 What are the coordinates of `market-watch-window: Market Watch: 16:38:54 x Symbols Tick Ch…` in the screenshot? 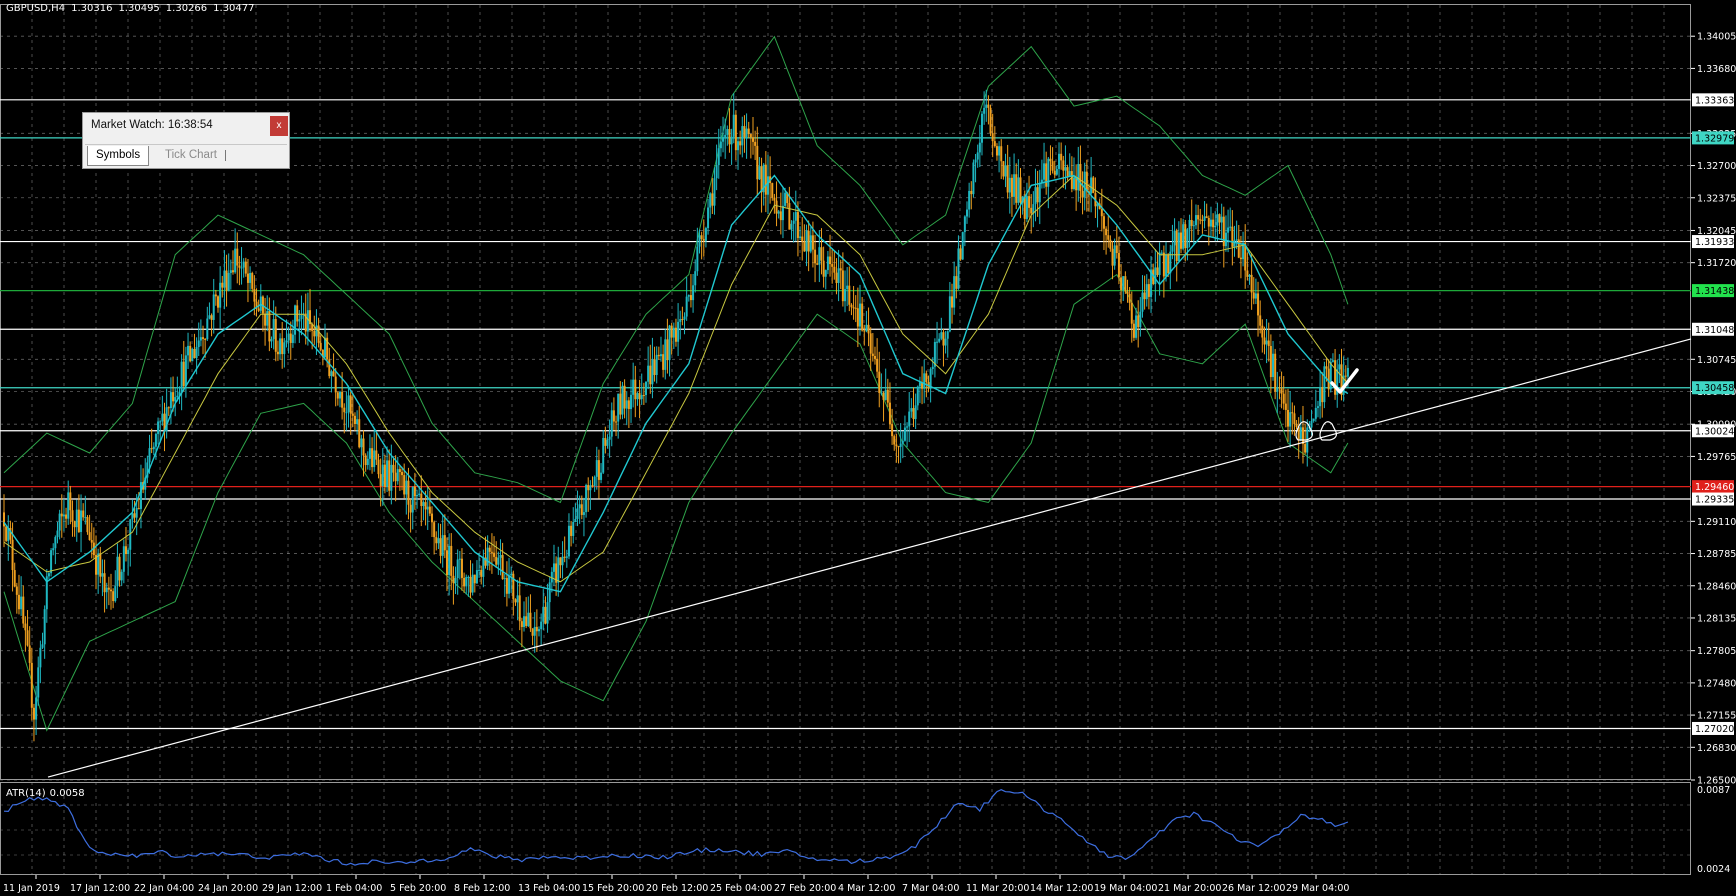 It's located at (186, 140).